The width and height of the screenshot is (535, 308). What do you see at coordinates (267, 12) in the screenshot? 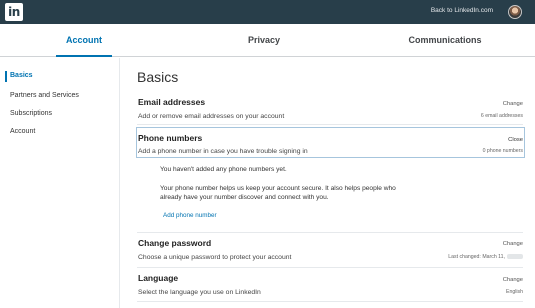
I see `top-bar: in Back to LinkedIn.com` at bounding box center [267, 12].